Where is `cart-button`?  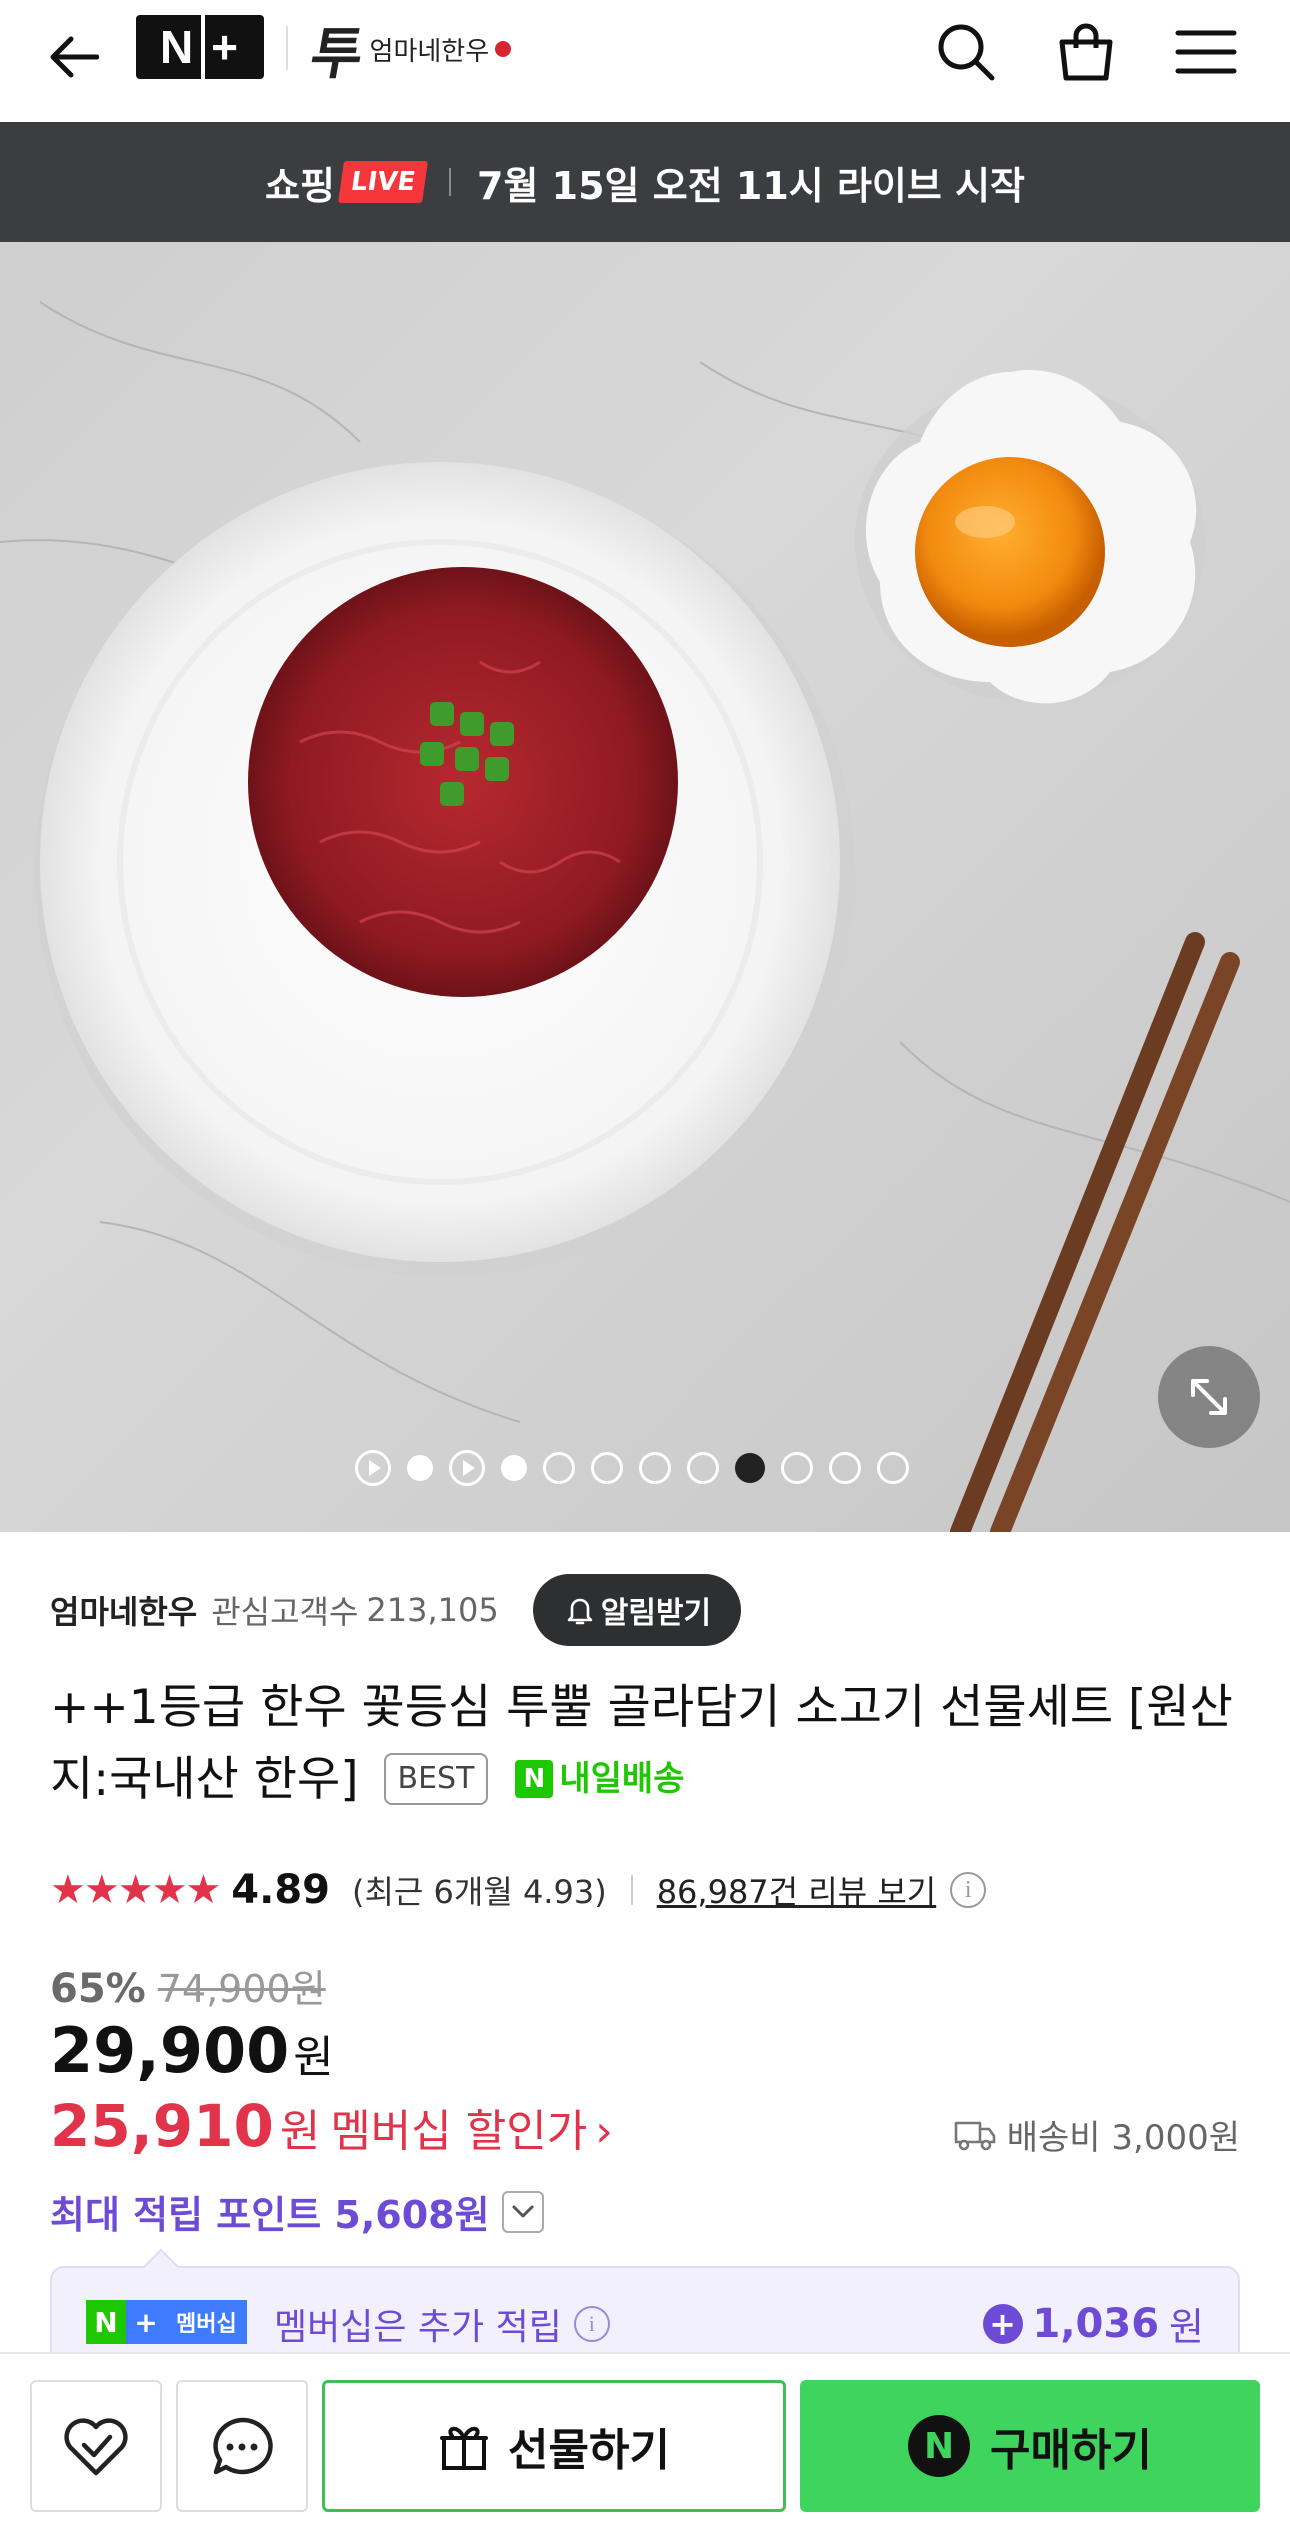 cart-button is located at coordinates (1086, 52).